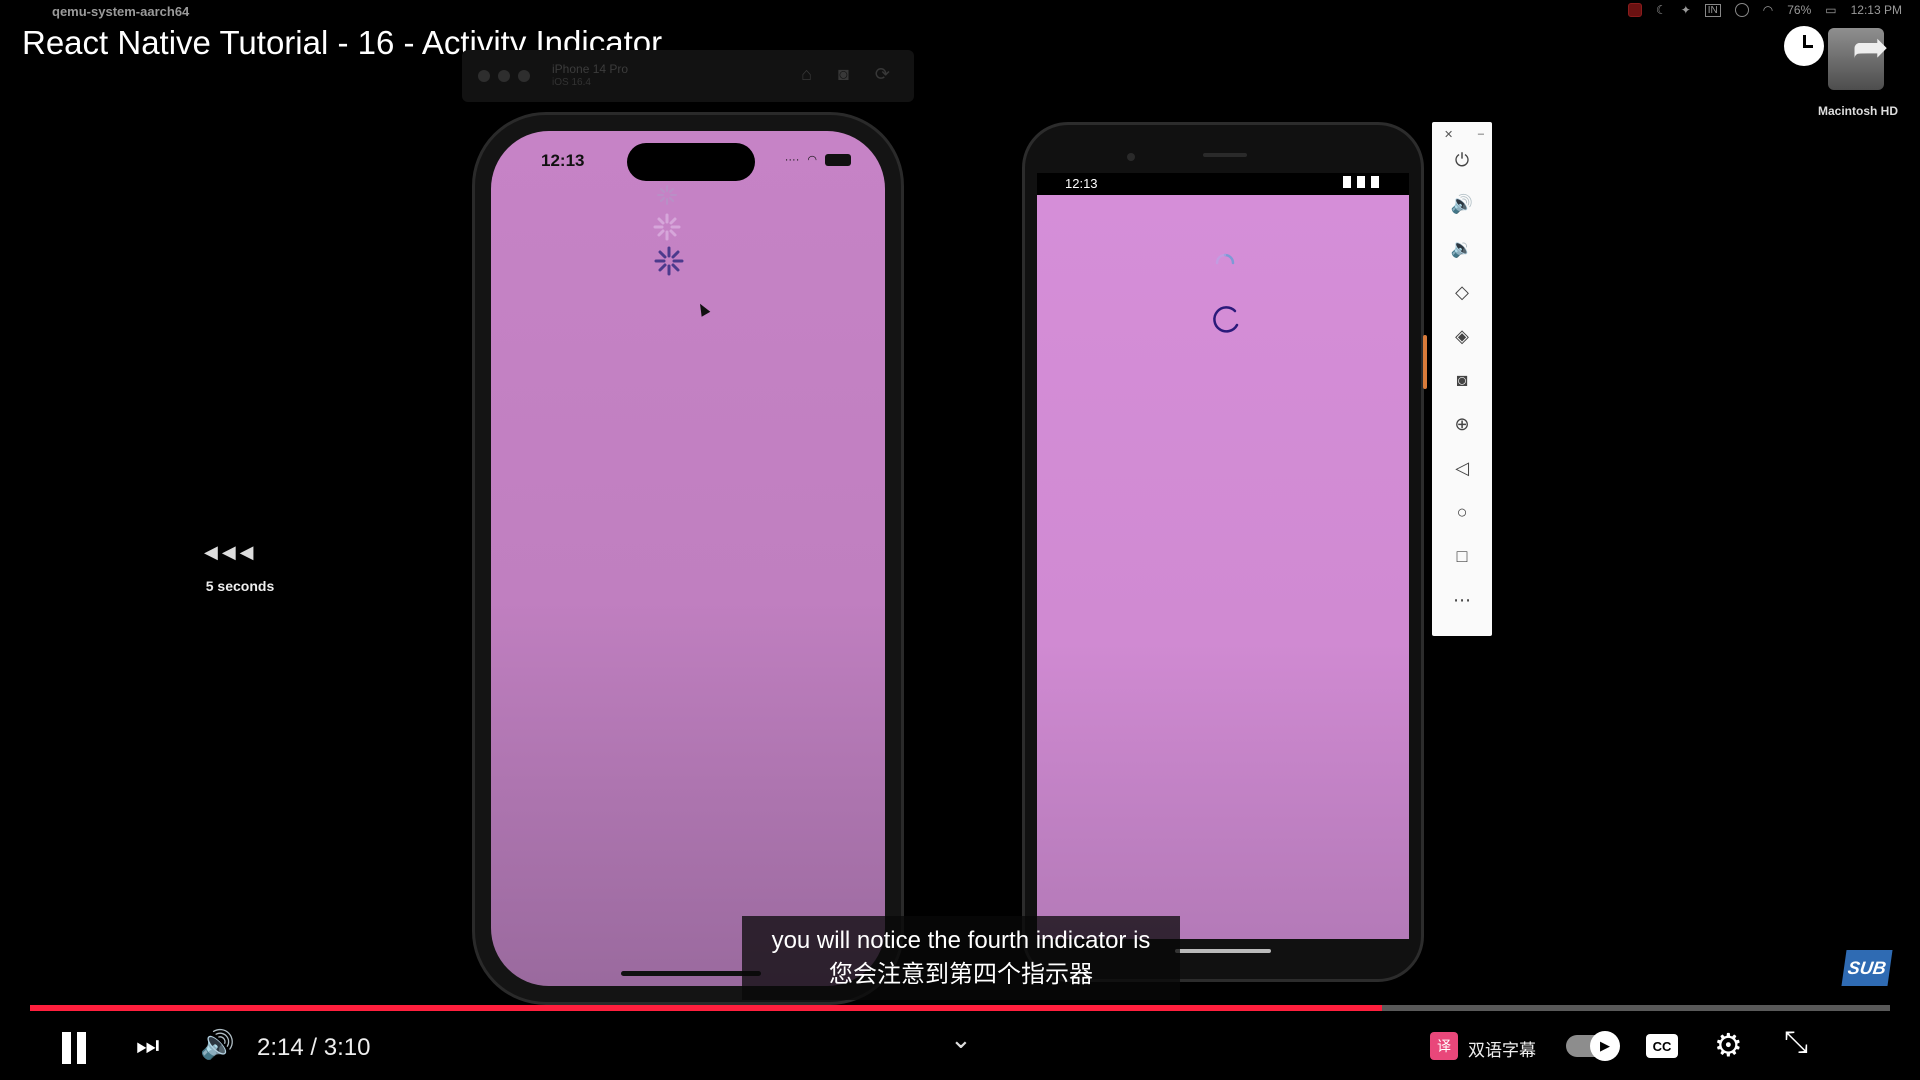 The height and width of the screenshot is (1080, 1920). I want to click on volume-icon: 🔊, so click(217, 1044).